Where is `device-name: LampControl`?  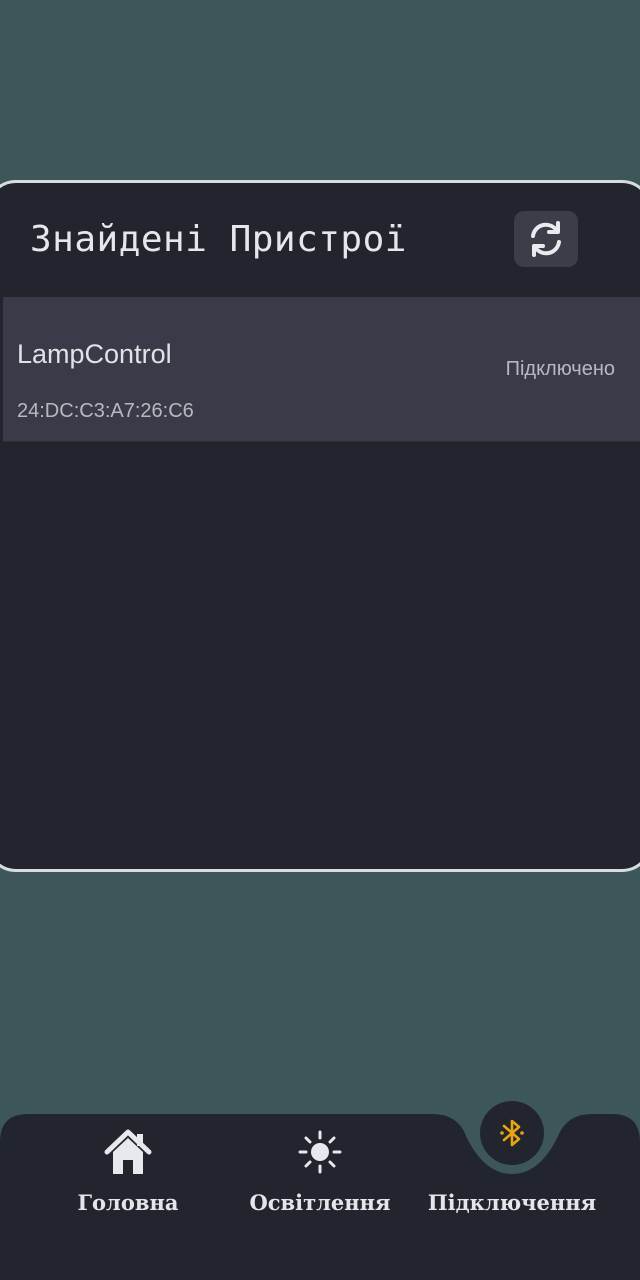 device-name: LampControl is located at coordinates (94, 354).